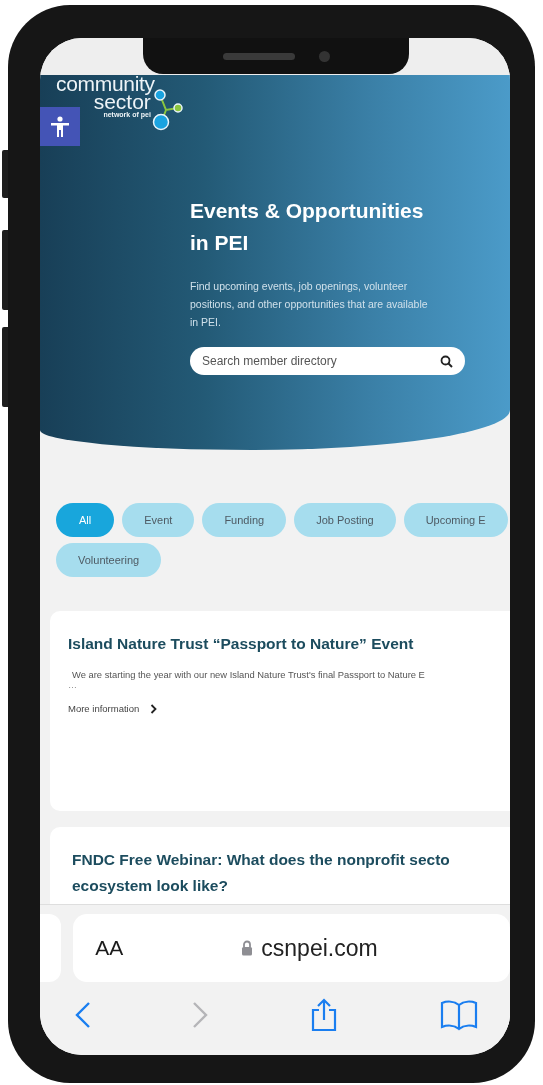  What do you see at coordinates (309, 304) in the screenshot?
I see `hero-description: Find upcoming events, job openings, volunteer positions, and other opportunities that are available in PEI.` at bounding box center [309, 304].